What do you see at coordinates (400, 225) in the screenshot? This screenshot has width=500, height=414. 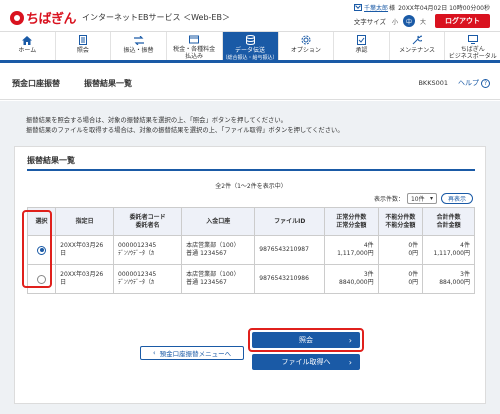 I see `col-ng-amount: 不能分金額` at bounding box center [400, 225].